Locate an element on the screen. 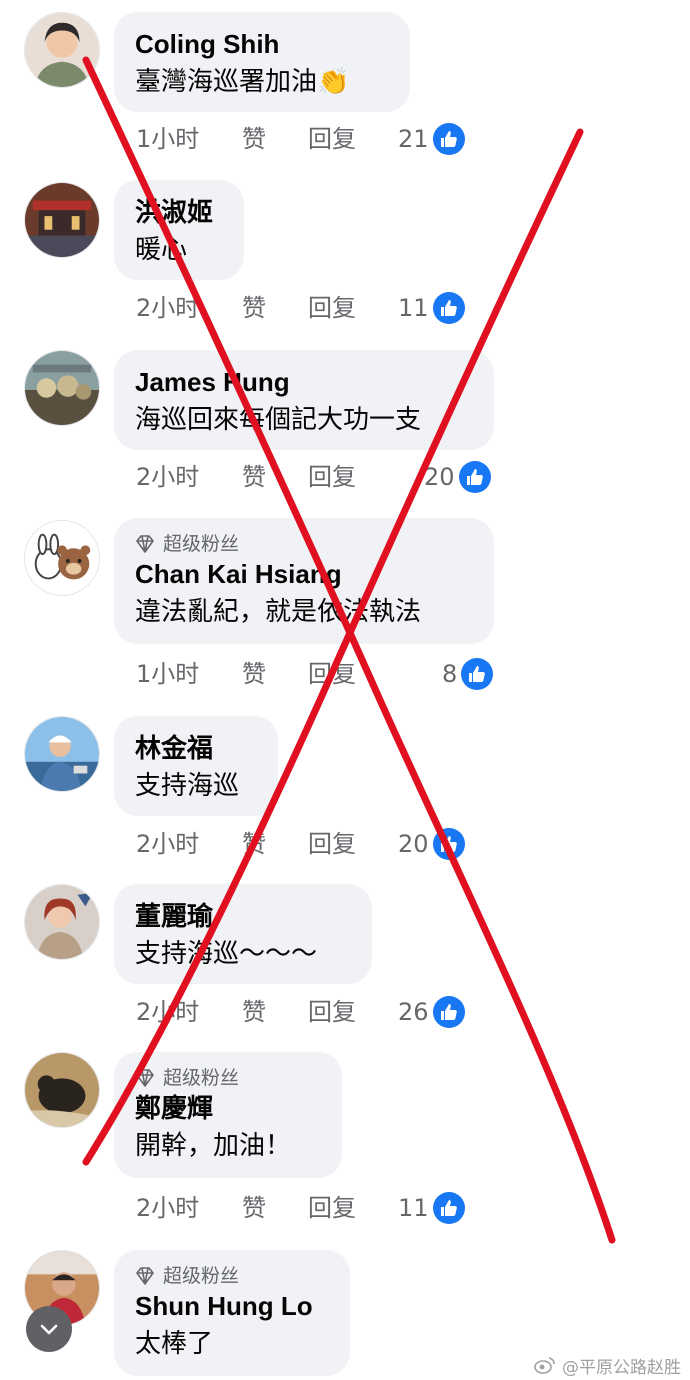  comment-actions: 1小时 赞 回复 8 is located at coordinates (316, 674).